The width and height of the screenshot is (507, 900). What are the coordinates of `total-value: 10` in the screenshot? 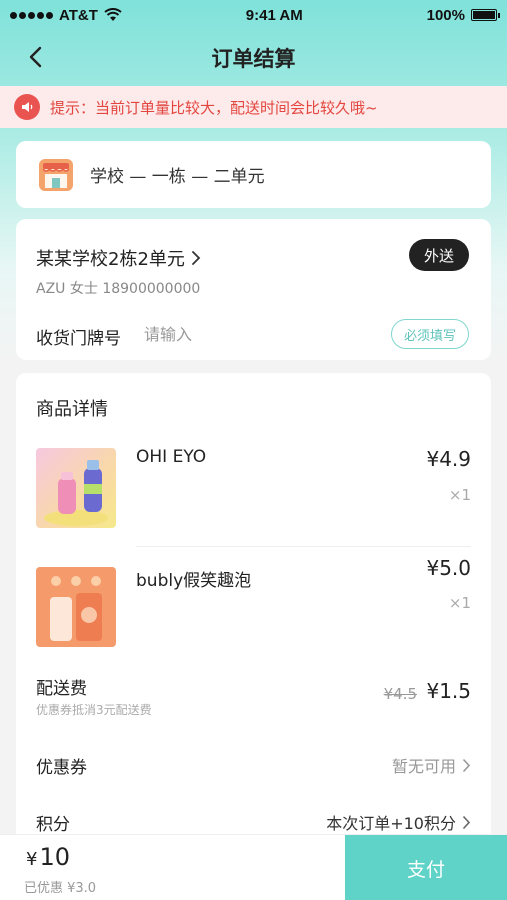 It's located at (54, 857).